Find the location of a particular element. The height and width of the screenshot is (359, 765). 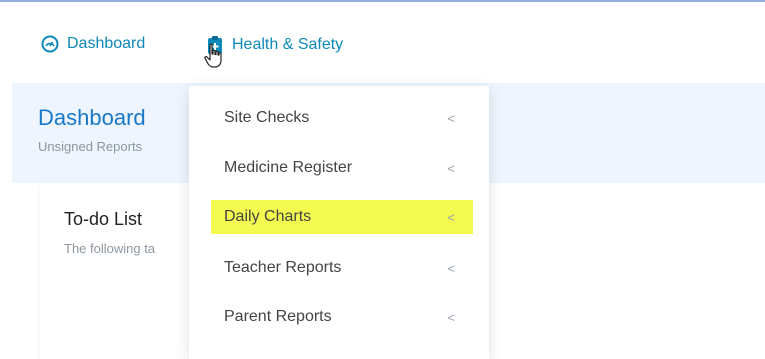

page-title: Dashboard is located at coordinates (92, 117).